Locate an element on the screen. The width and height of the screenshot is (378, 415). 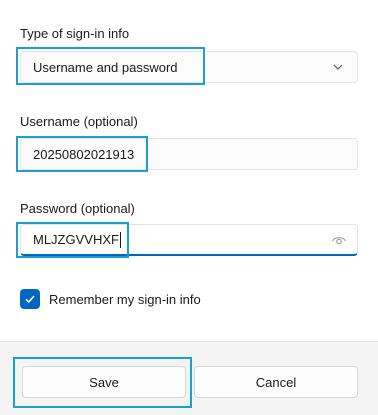
password-value: MLJZGVVHXF is located at coordinates (76, 239).